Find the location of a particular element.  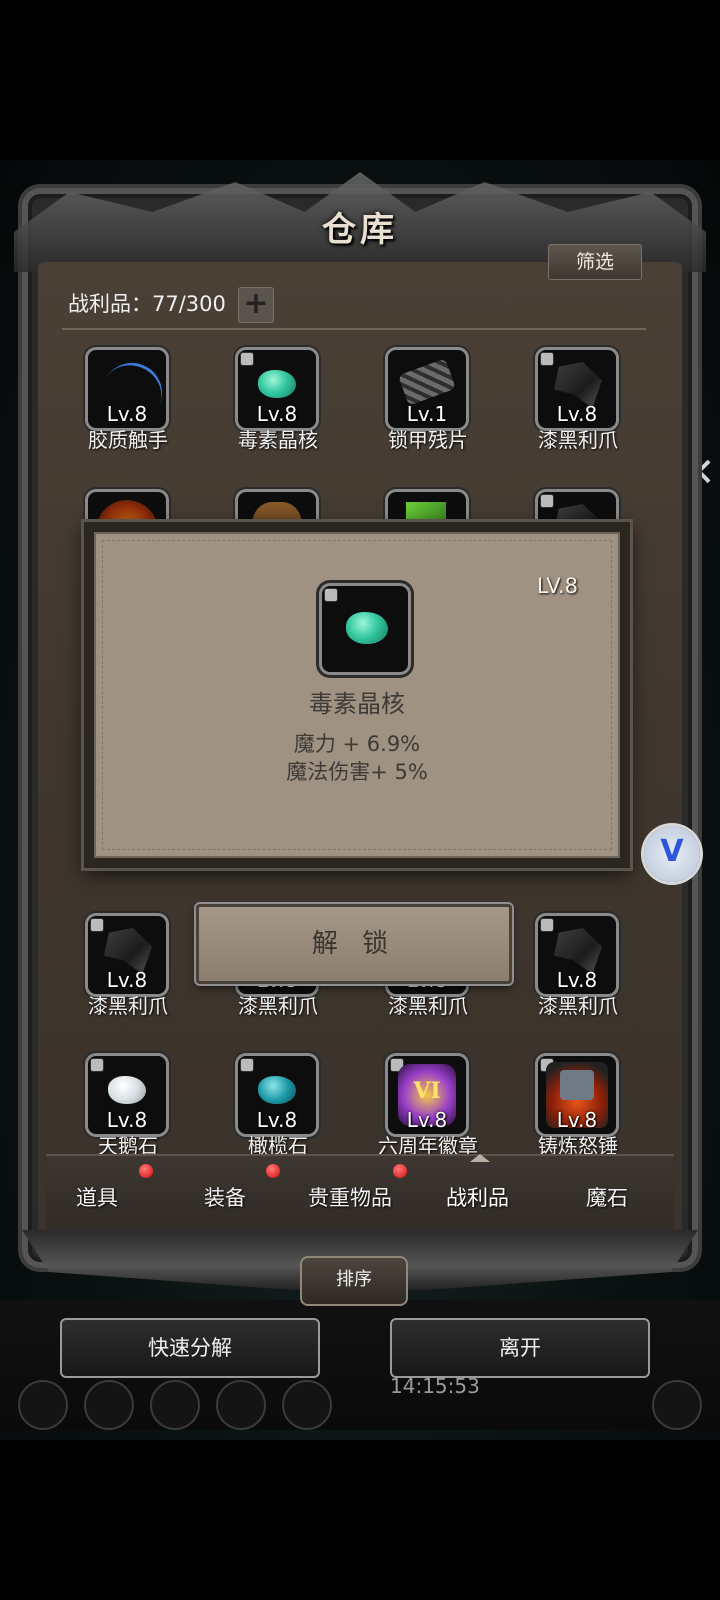

item-card: Lv.8 铸炼怒锤 is located at coordinates (578, 1111).